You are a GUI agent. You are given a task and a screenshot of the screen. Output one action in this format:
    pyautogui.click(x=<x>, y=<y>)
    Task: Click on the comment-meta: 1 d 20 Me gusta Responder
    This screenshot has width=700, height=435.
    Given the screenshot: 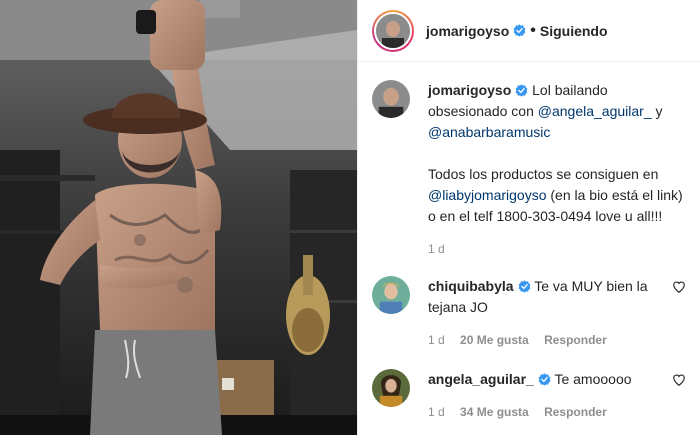 What is the action you would take?
    pyautogui.click(x=550, y=340)
    